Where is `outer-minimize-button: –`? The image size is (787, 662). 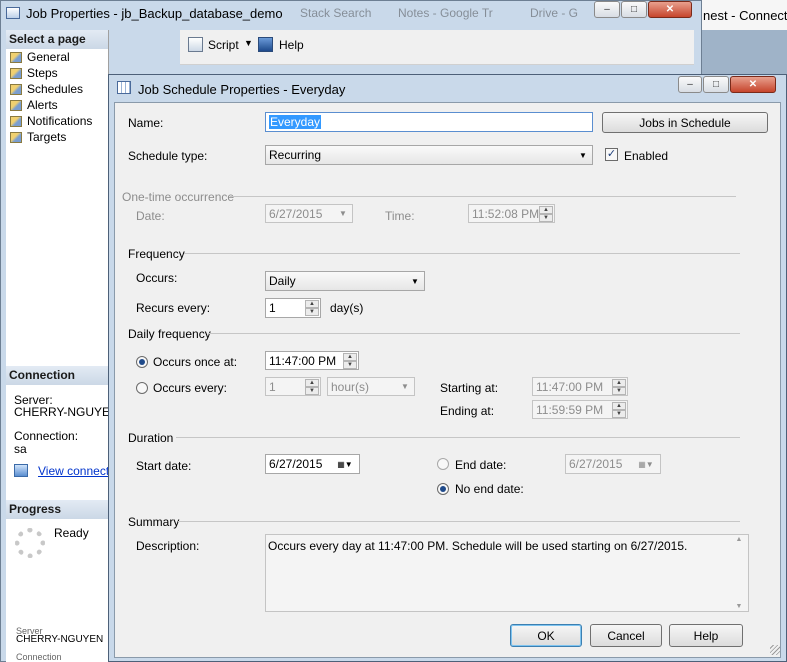 outer-minimize-button: – is located at coordinates (607, 9).